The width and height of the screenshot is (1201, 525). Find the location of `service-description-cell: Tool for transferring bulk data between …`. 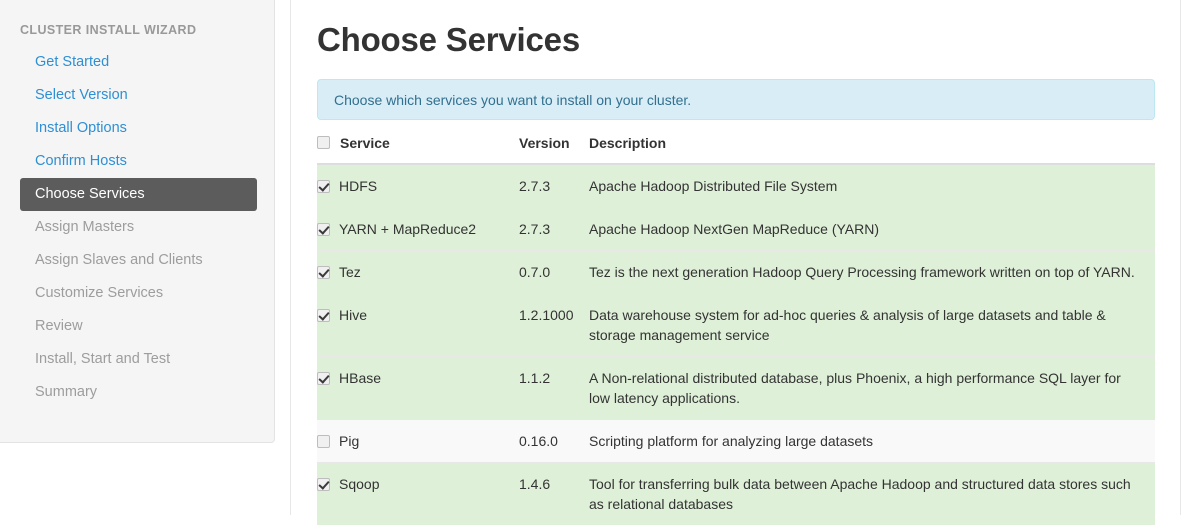

service-description-cell: Tool for transferring bulk data between … is located at coordinates (872, 494).